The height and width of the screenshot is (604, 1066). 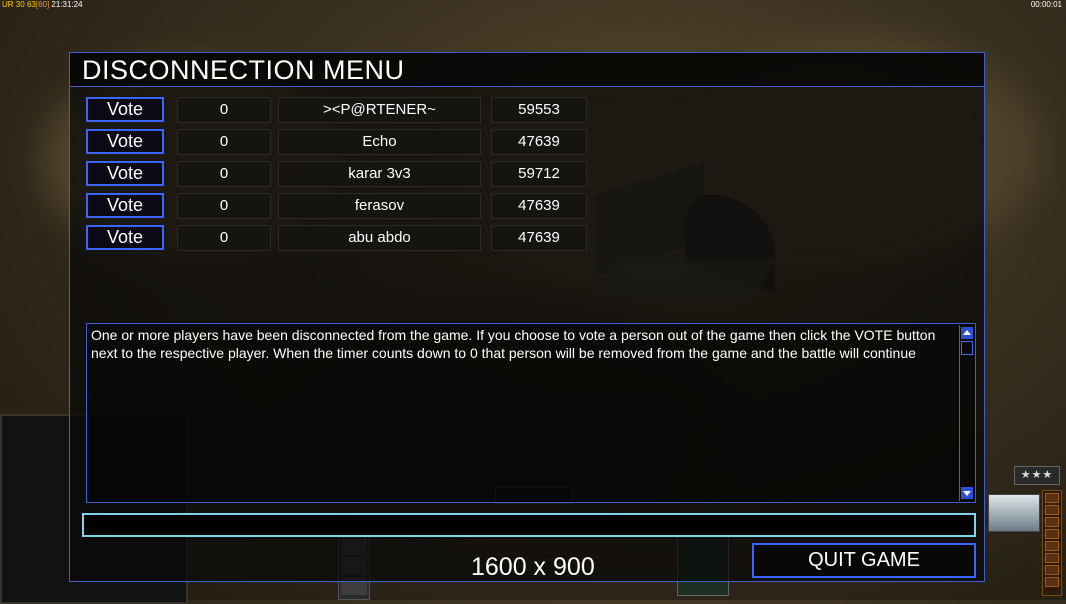 What do you see at coordinates (379, 206) in the screenshot?
I see `player-name: ferasov` at bounding box center [379, 206].